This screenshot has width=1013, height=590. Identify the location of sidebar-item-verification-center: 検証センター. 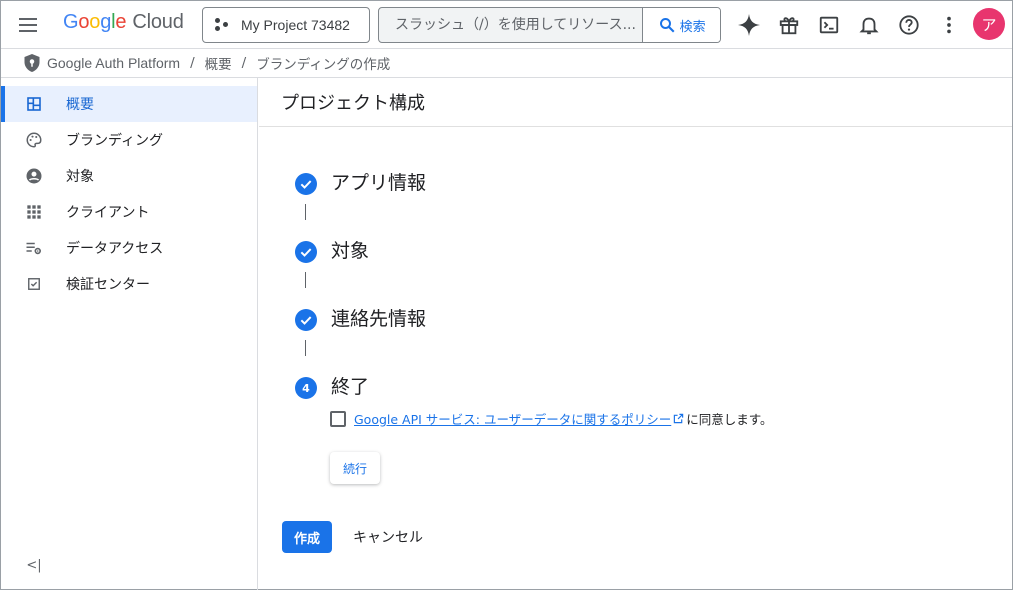
(129, 284).